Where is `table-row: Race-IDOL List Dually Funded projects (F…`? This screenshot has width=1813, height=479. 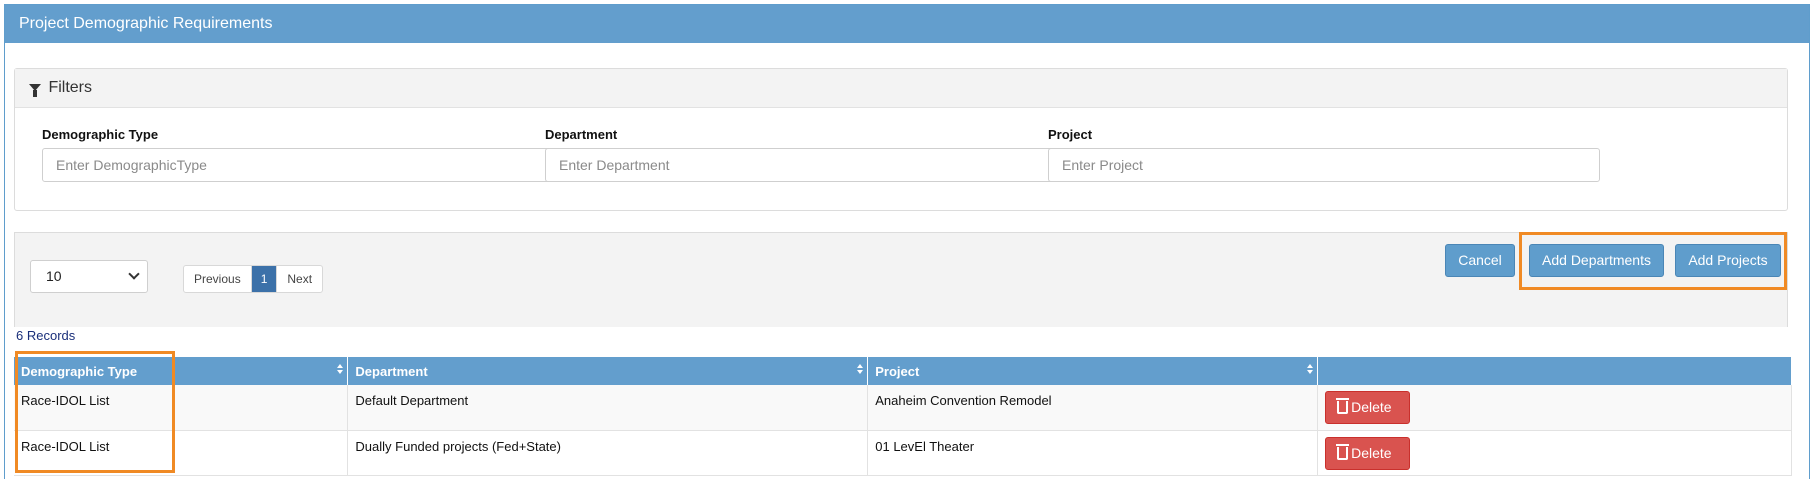
table-row: Race-IDOL List Dually Funded projects (F… is located at coordinates (903, 453).